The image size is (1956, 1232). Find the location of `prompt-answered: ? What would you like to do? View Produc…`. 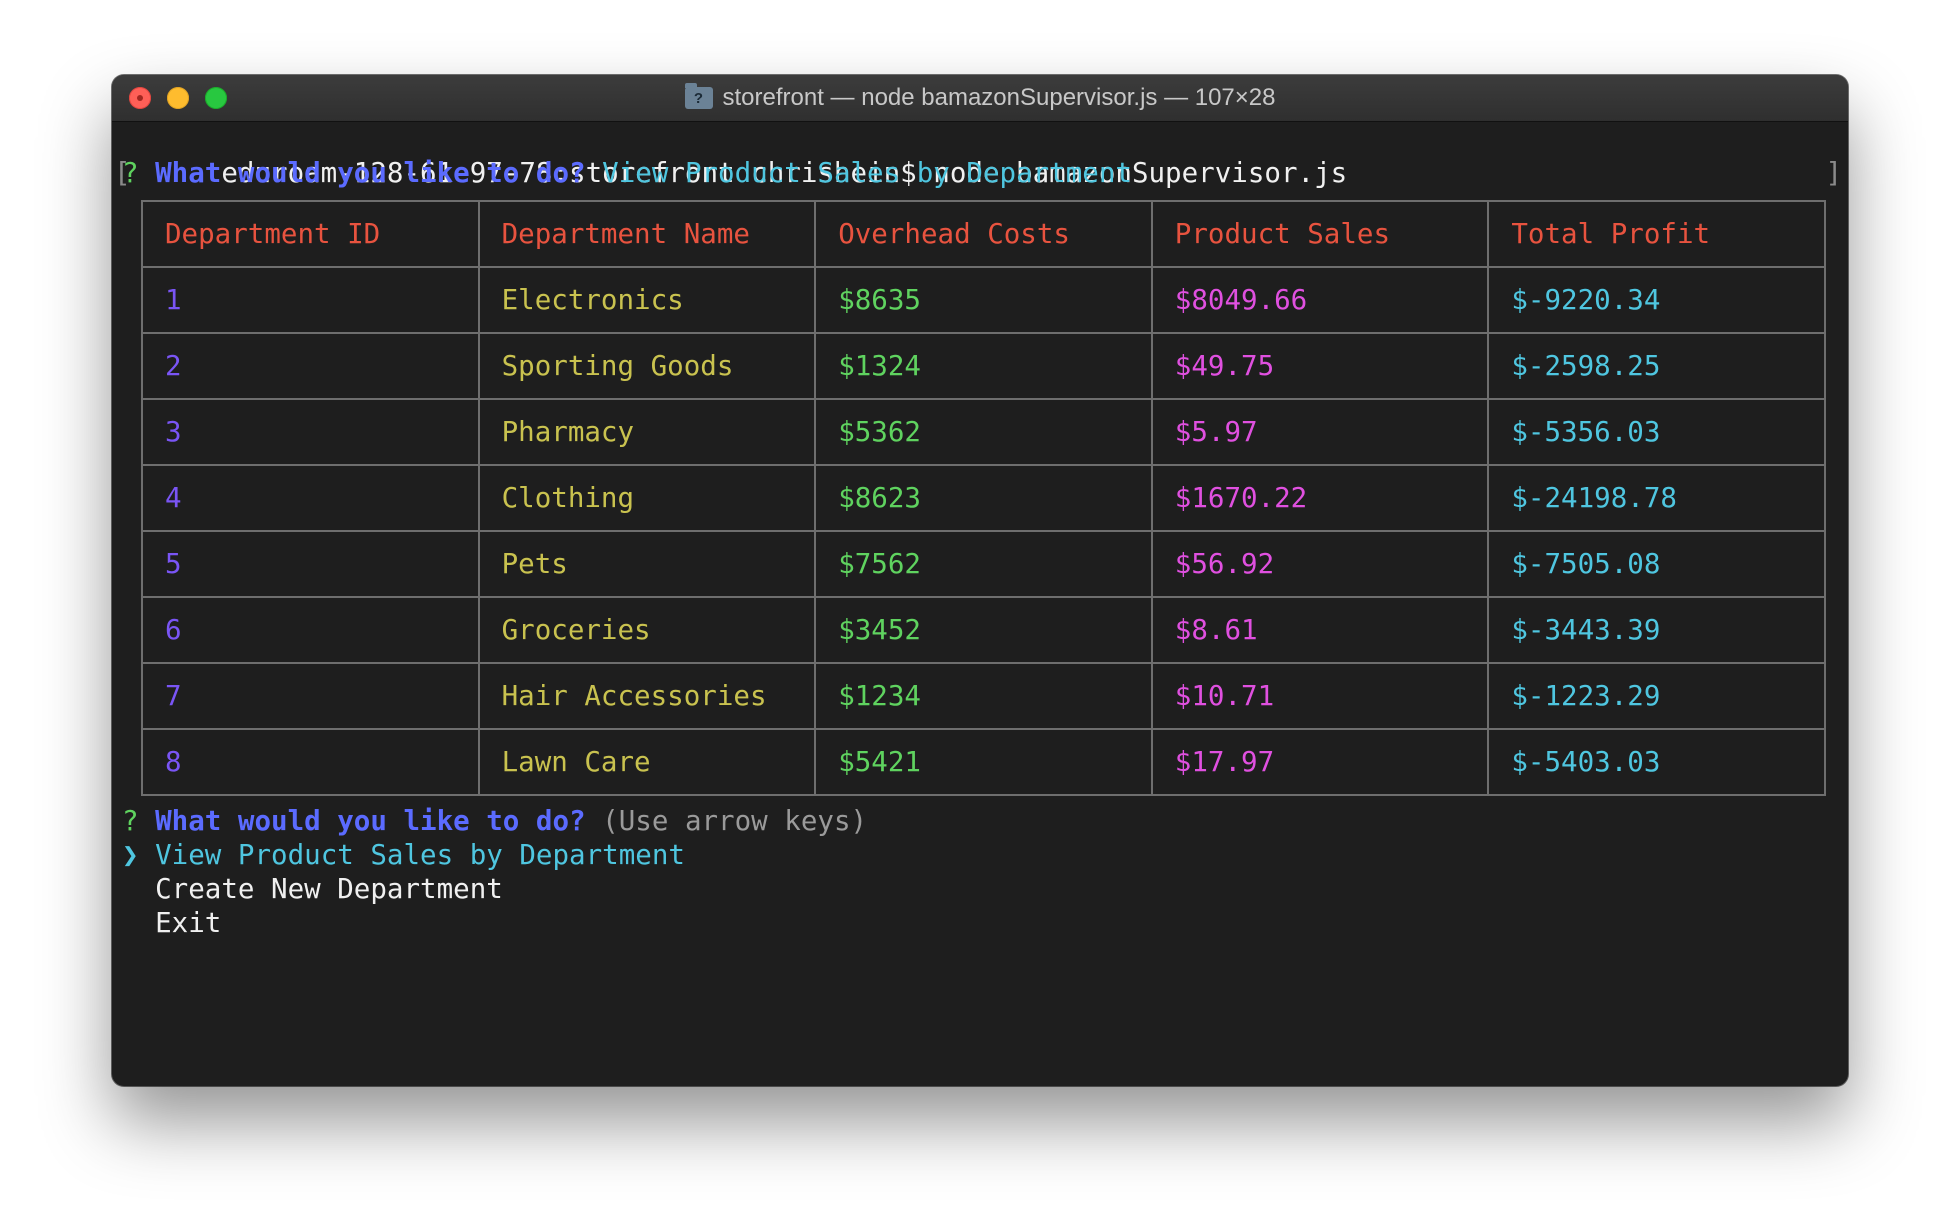

prompt-answered: ? What would you like to do? View Produc… is located at coordinates (980, 173).